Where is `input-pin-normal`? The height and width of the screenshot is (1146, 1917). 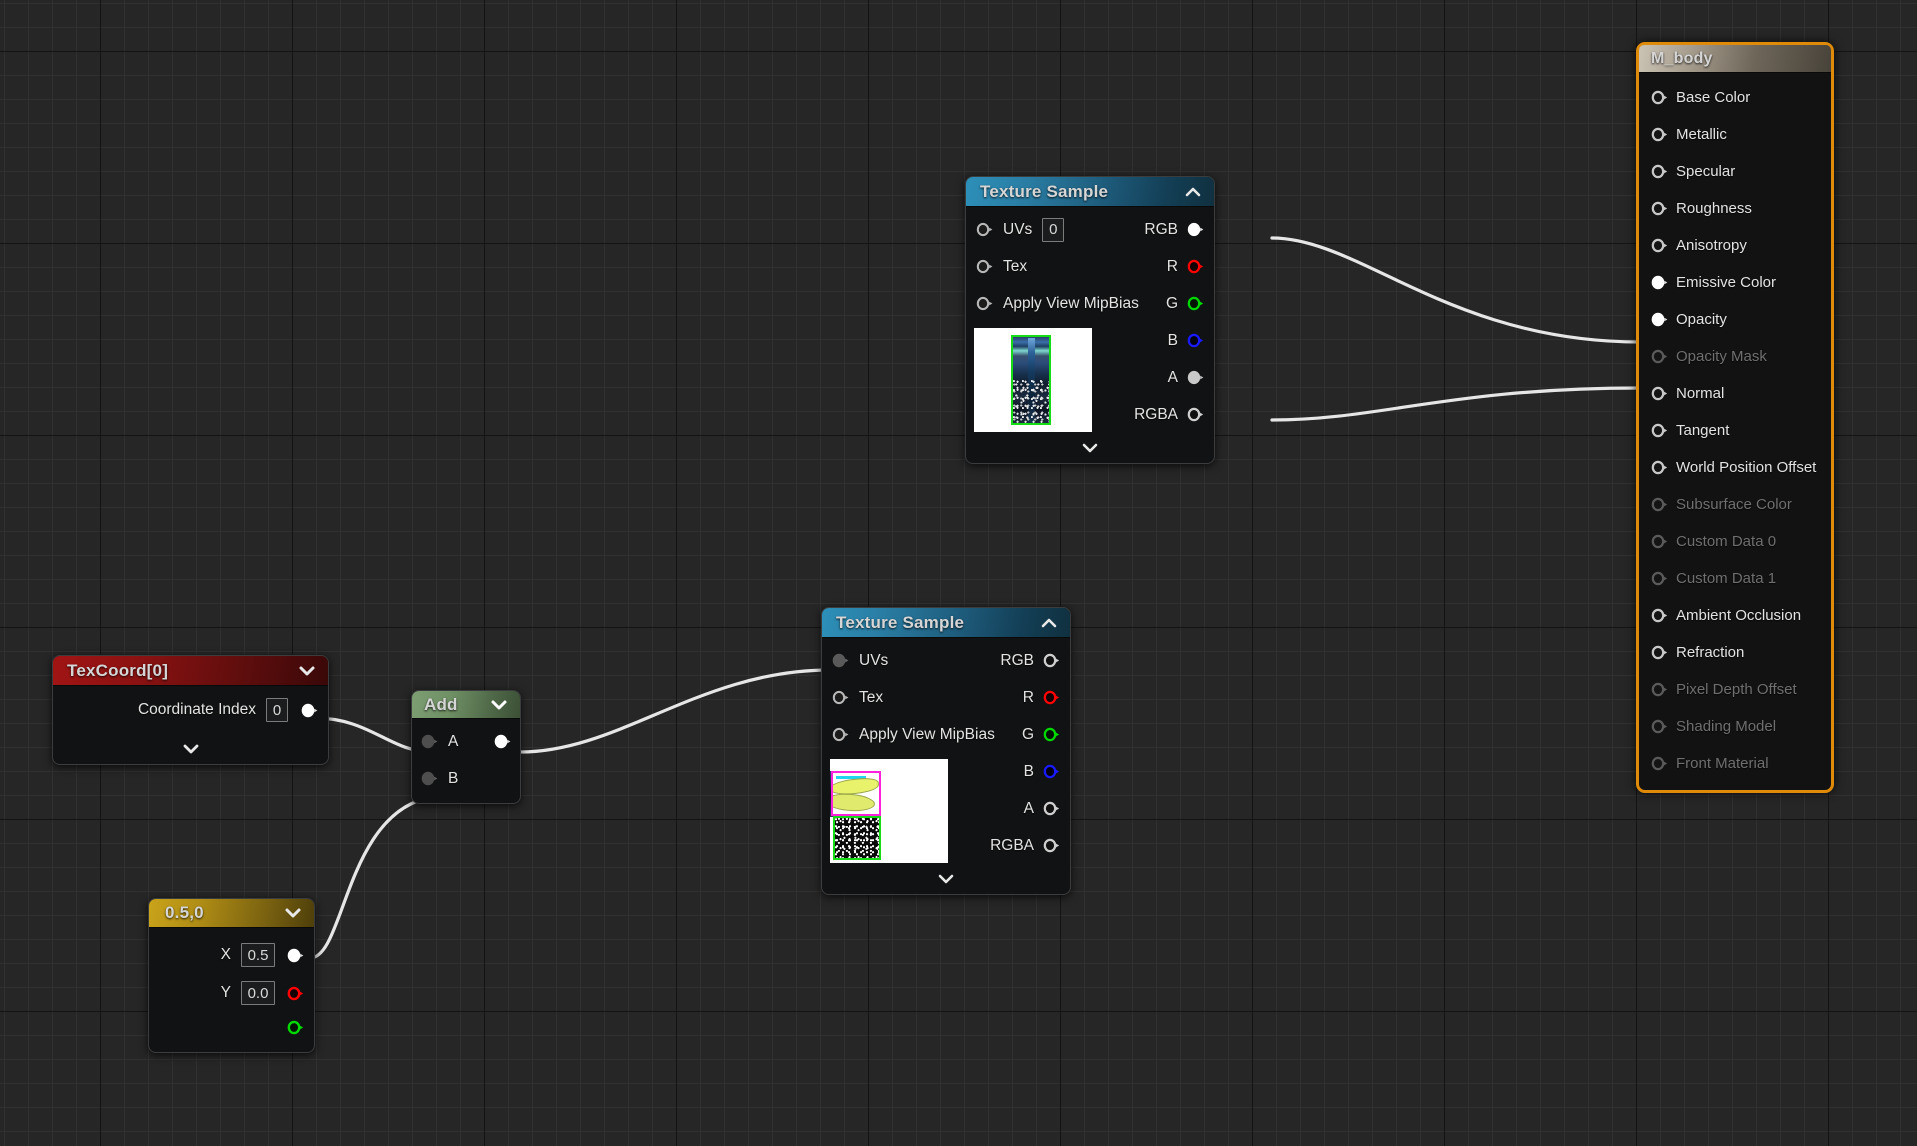 input-pin-normal is located at coordinates (1659, 393).